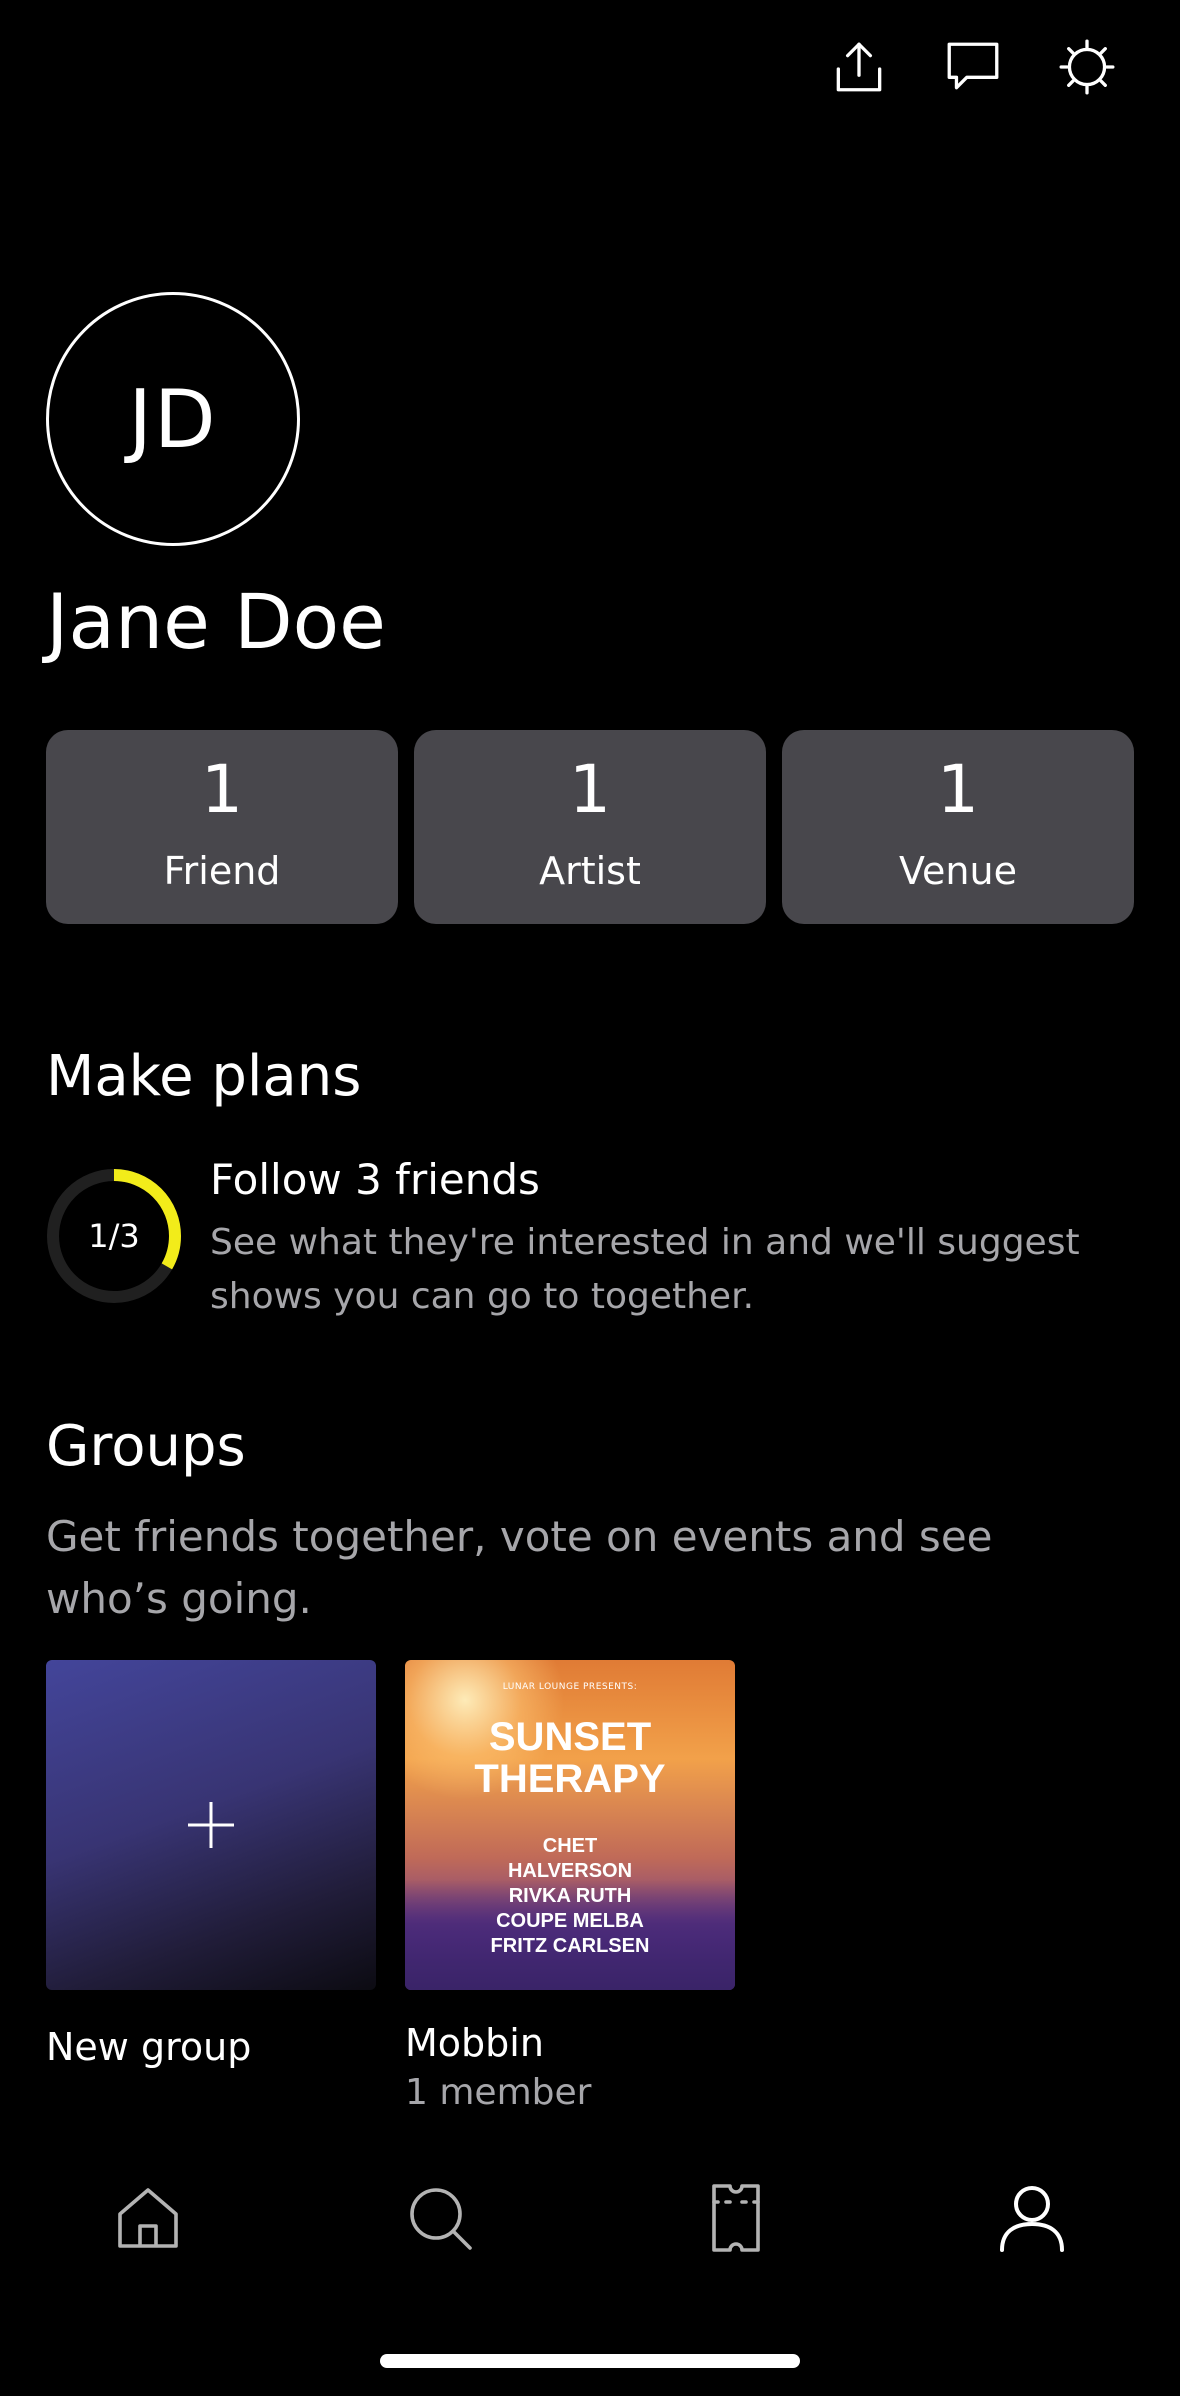 Image resolution: width=1180 pixels, height=2396 pixels. I want to click on stat-label: Artist, so click(590, 871).